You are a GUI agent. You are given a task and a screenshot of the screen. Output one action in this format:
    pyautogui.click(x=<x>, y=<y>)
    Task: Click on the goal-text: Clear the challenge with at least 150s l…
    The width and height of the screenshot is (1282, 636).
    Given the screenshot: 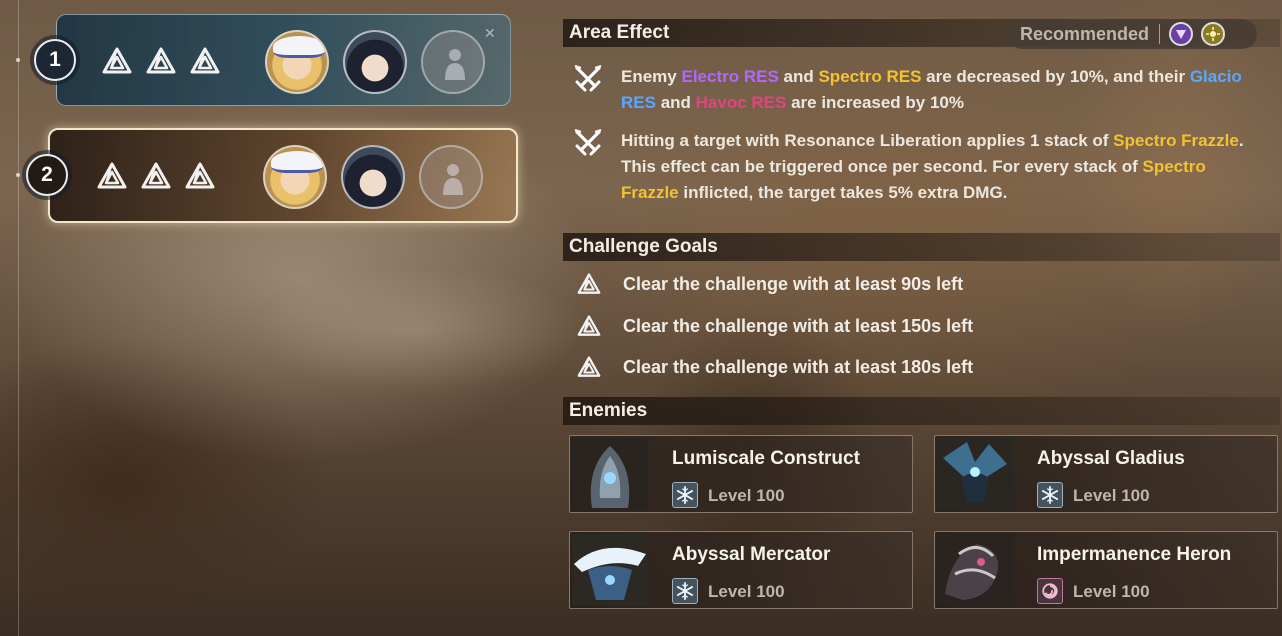 What is the action you would take?
    pyautogui.click(x=798, y=325)
    